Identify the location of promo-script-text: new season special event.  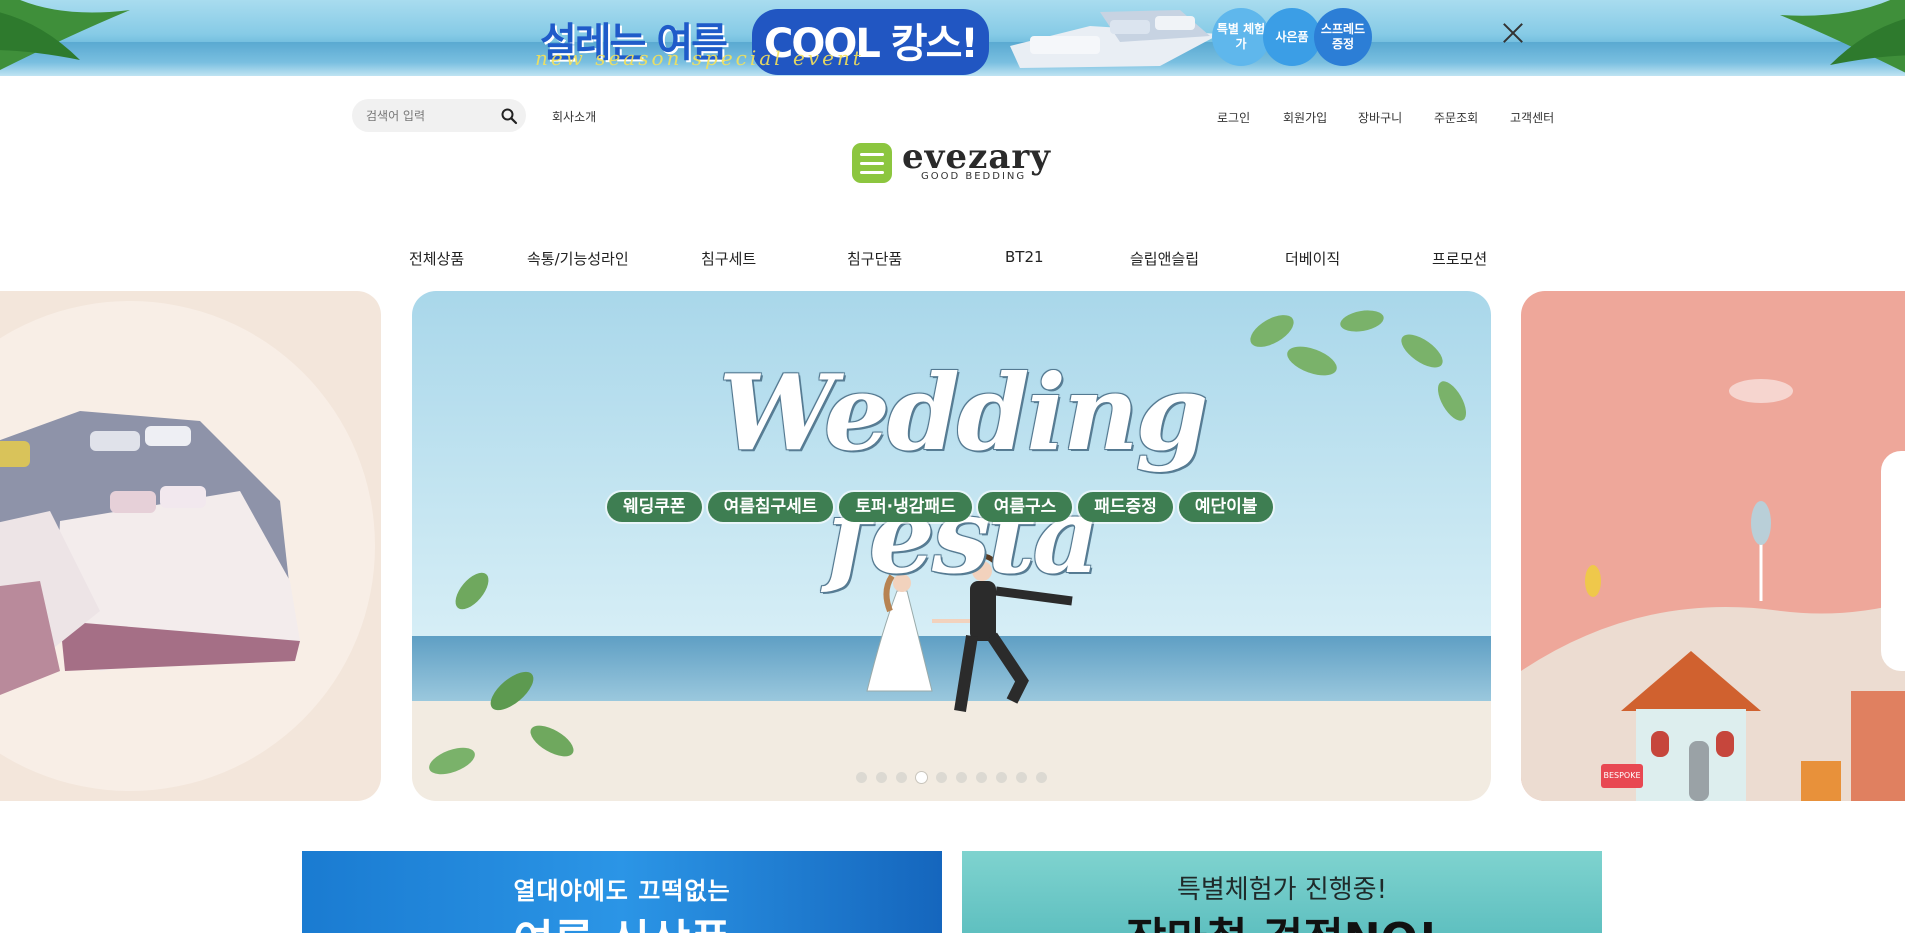
(699, 58).